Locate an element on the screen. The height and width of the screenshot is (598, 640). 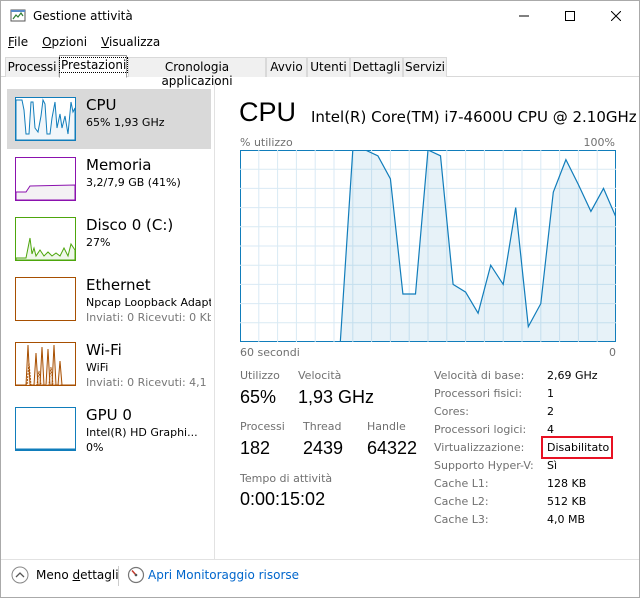
graph-y-label: % utilizzo is located at coordinates (266, 142).